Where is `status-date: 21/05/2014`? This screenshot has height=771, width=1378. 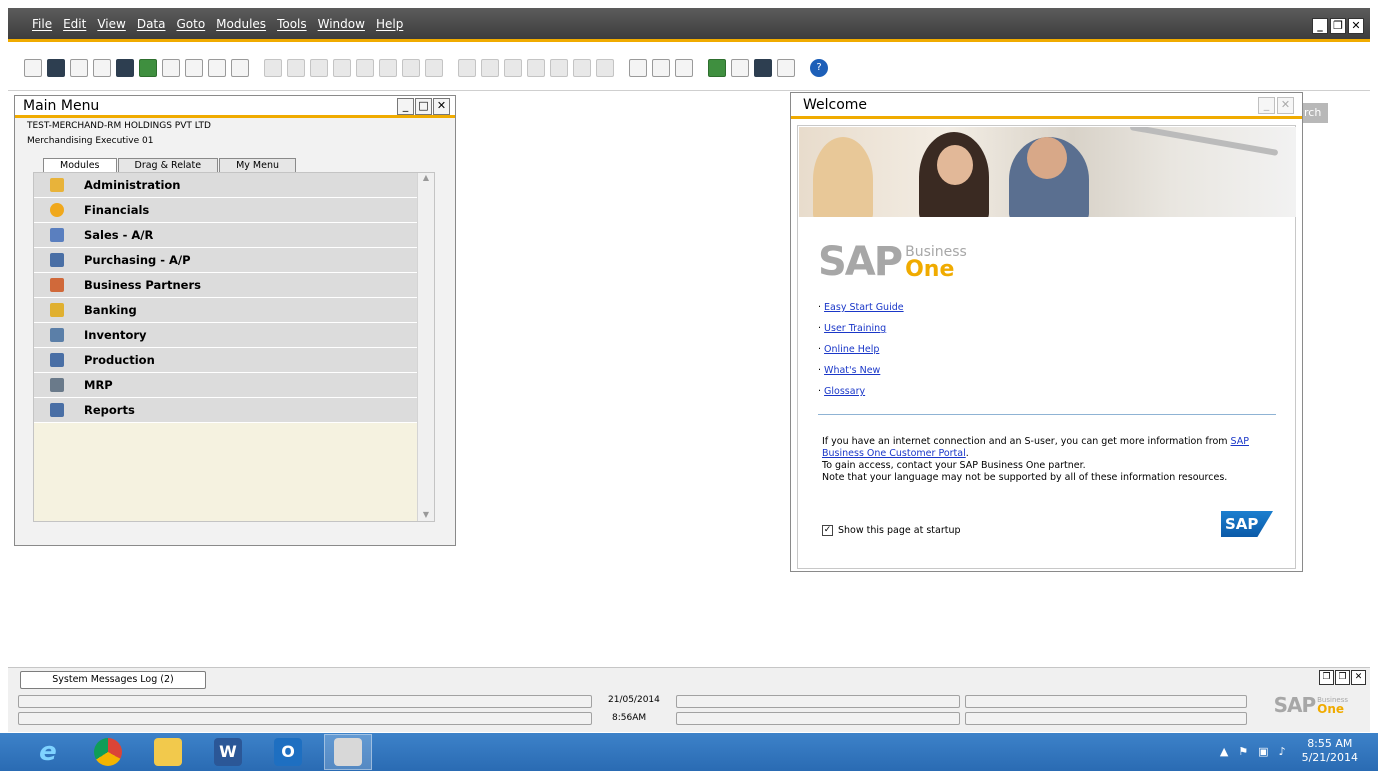
status-date: 21/05/2014 is located at coordinates (634, 700).